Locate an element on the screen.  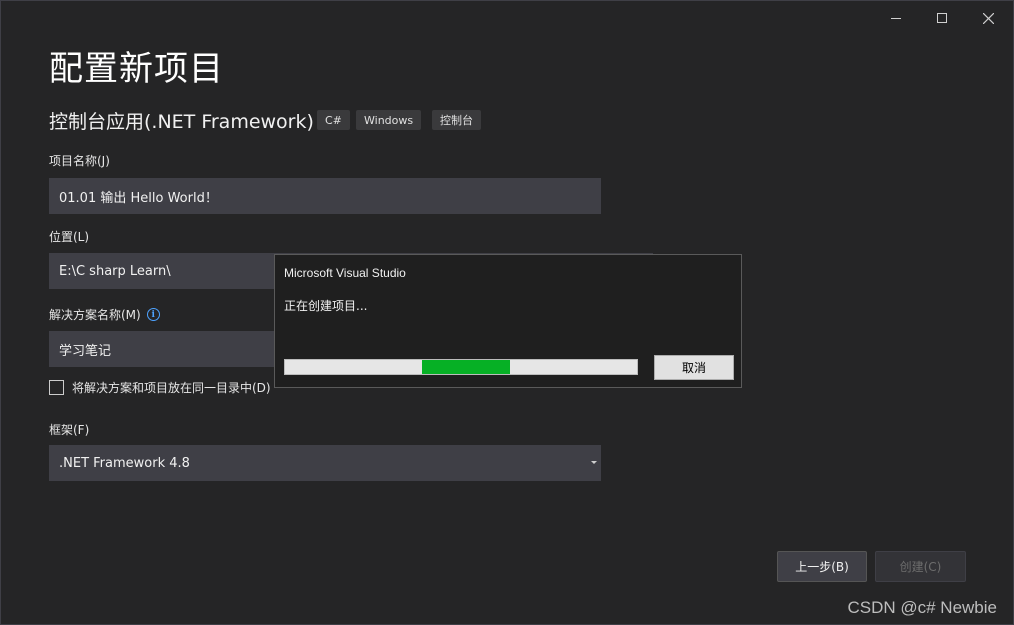
progress-indicator is located at coordinates (466, 367).